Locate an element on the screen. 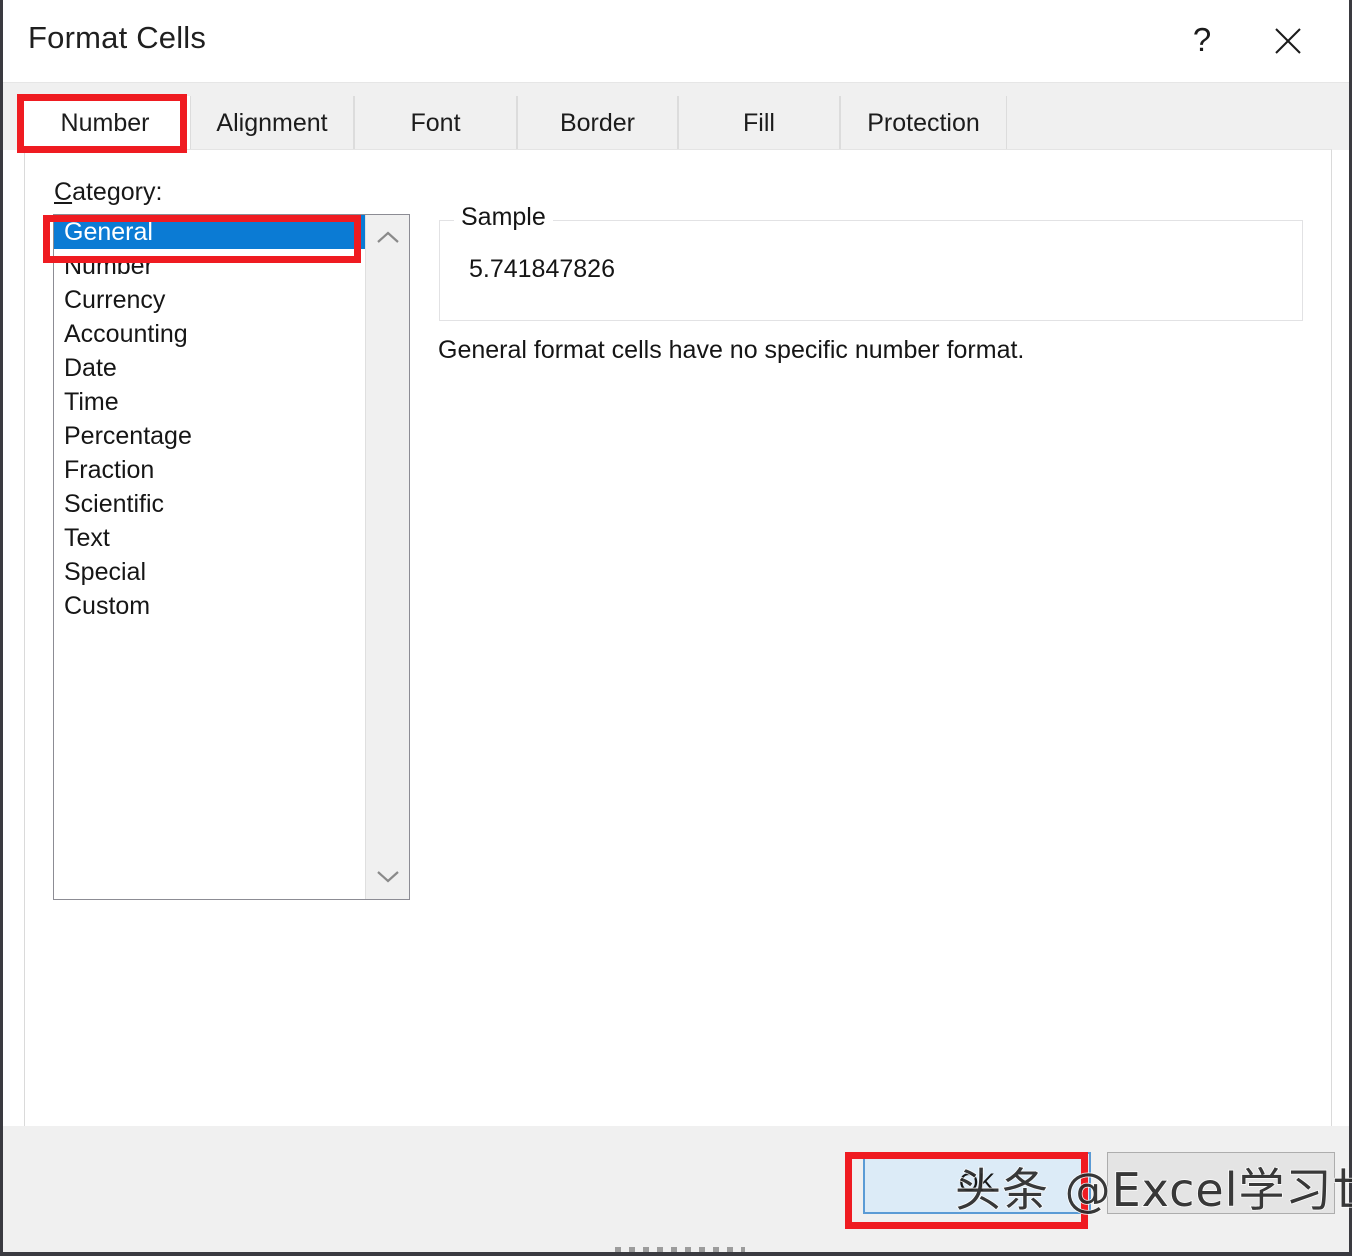  tab-font: Font is located at coordinates (435, 123).